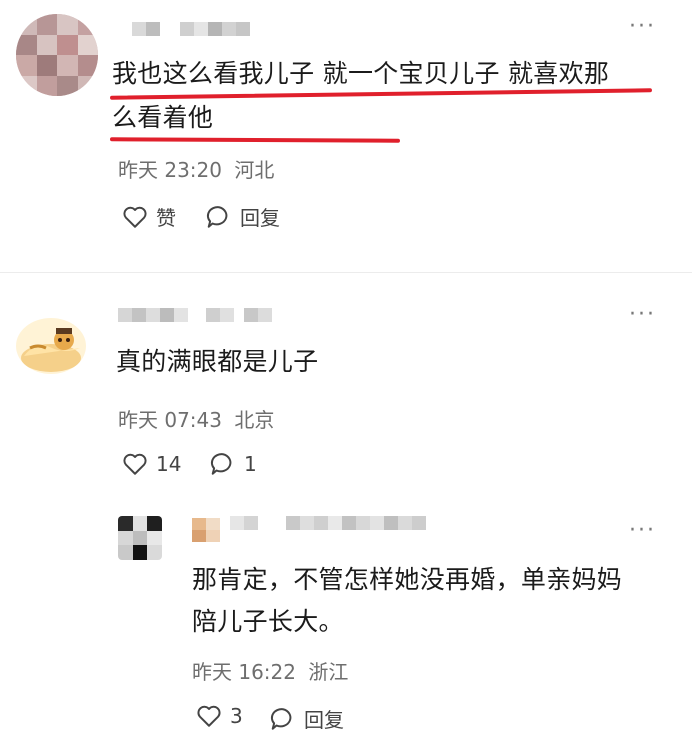 The width and height of the screenshot is (692, 738). I want to click on reply-button: 1, so click(233, 464).